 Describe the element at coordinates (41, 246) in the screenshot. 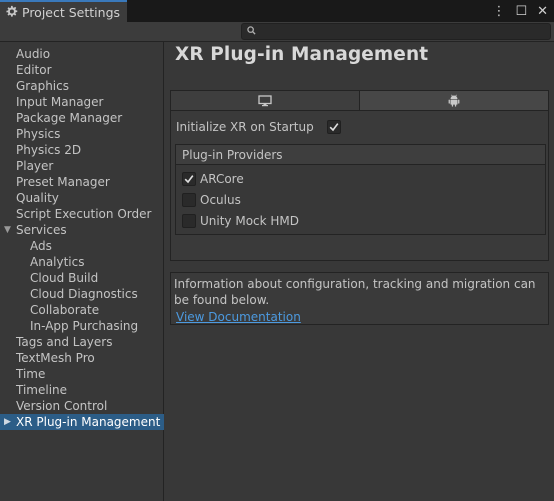

I see `sidebar-item-label: Ads` at that location.